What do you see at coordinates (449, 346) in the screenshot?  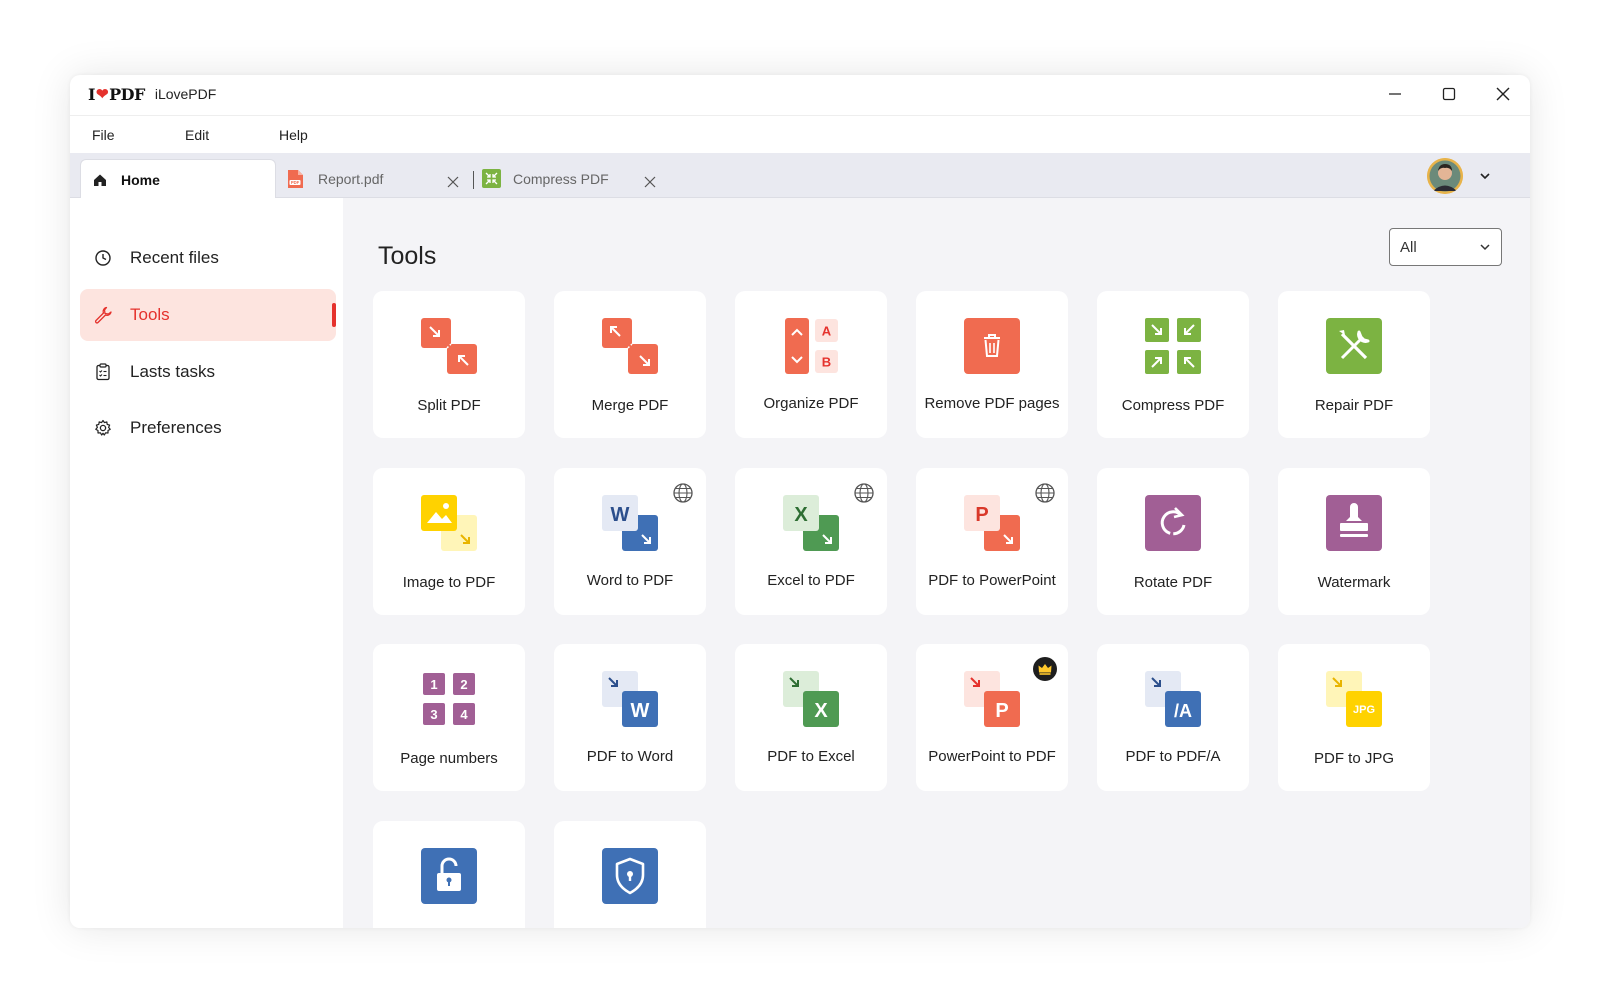 I see `split-pdf-icon` at bounding box center [449, 346].